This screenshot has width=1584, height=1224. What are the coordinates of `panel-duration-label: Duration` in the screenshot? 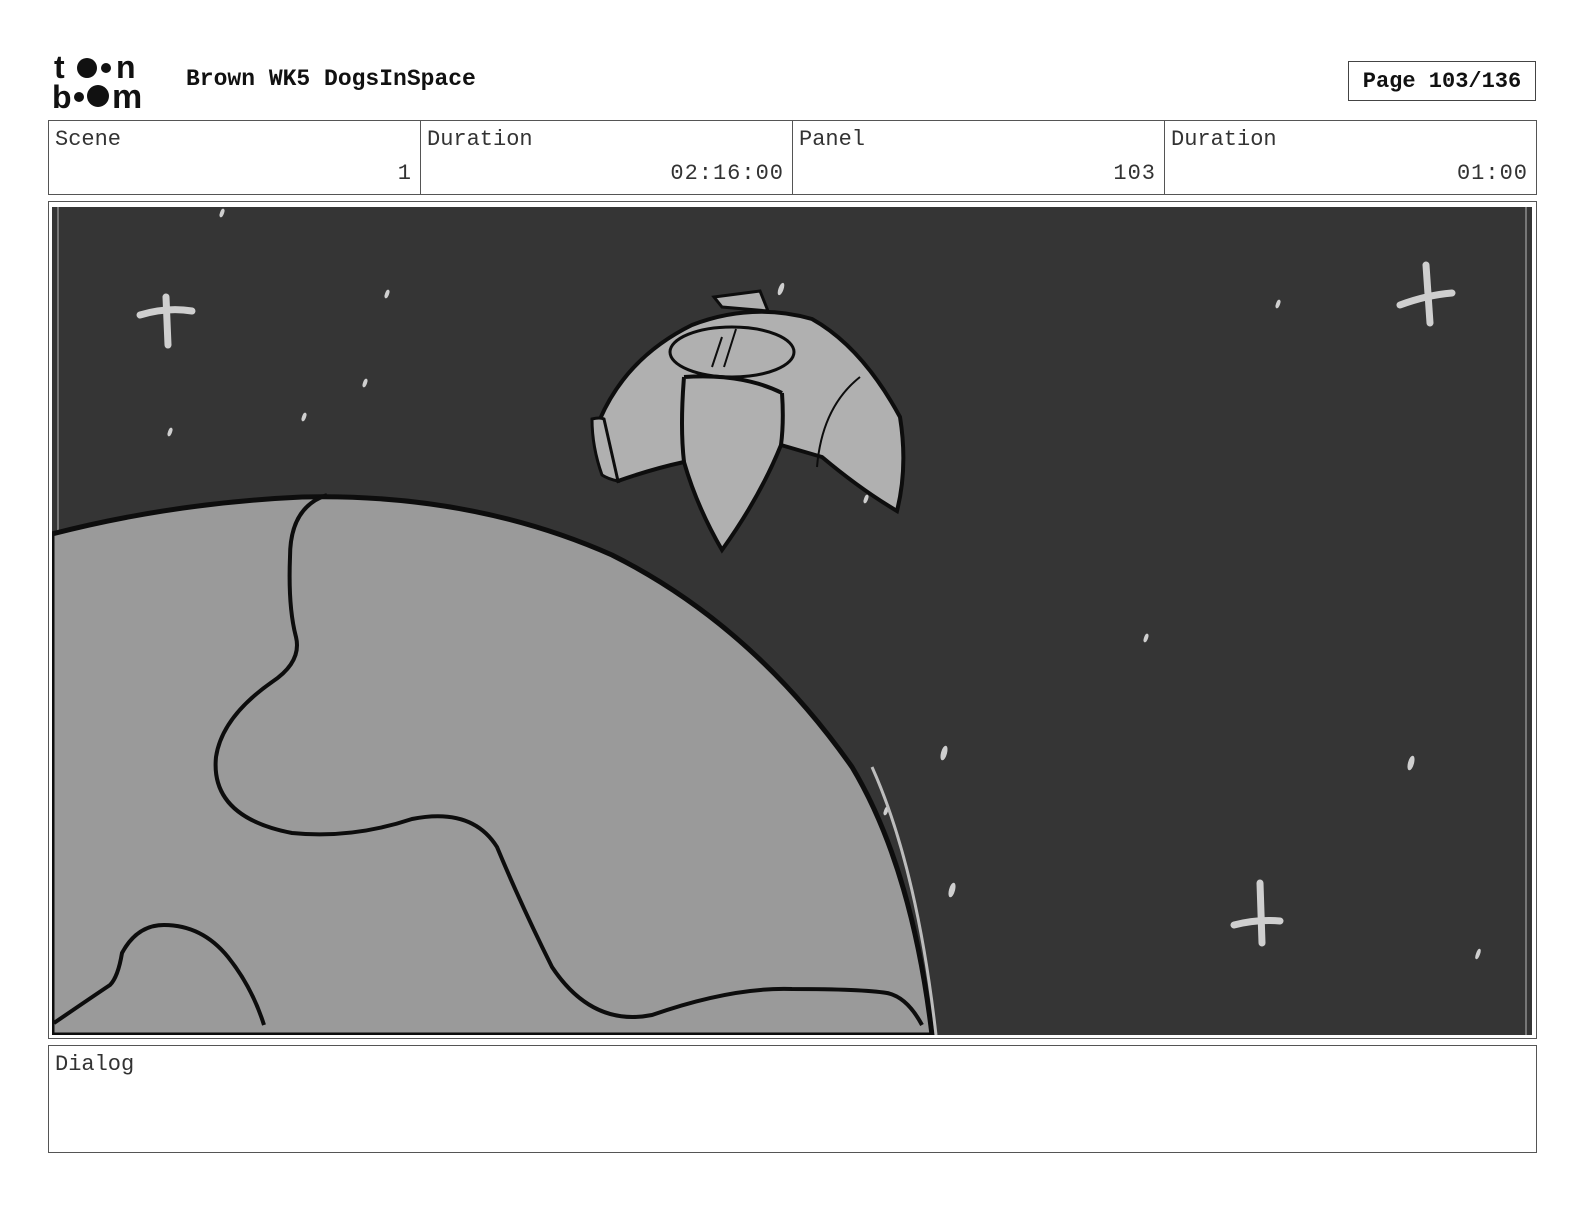 It's located at (1224, 139).